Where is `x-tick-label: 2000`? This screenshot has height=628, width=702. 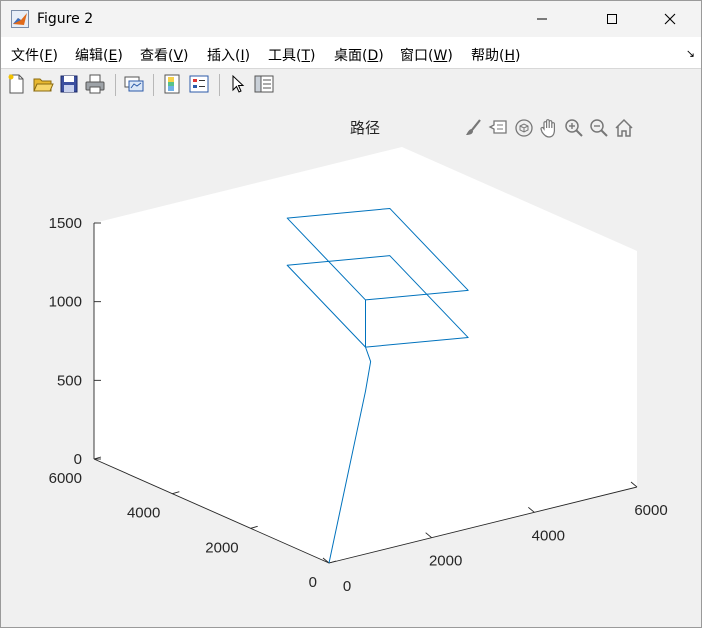
x-tick-label: 2000 is located at coordinates (445, 561).